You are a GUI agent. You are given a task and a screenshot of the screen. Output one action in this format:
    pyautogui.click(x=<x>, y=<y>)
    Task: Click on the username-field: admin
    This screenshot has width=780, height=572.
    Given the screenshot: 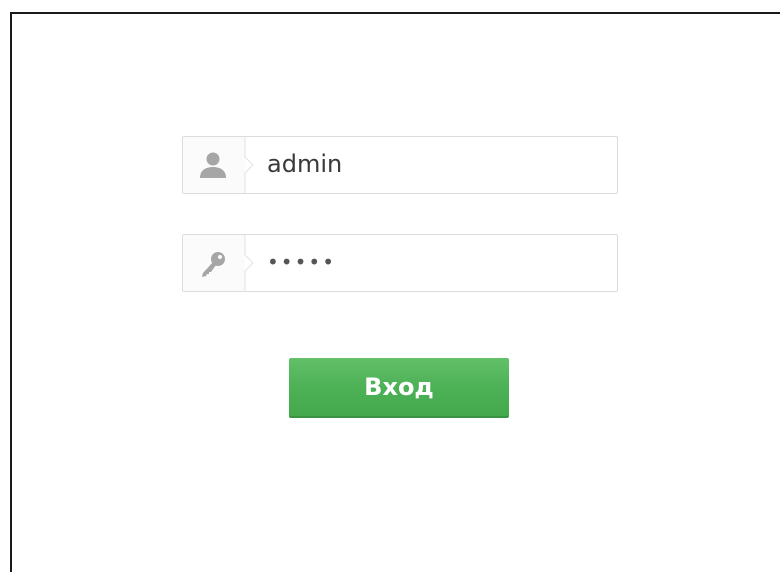 What is the action you would take?
    pyautogui.click(x=400, y=165)
    